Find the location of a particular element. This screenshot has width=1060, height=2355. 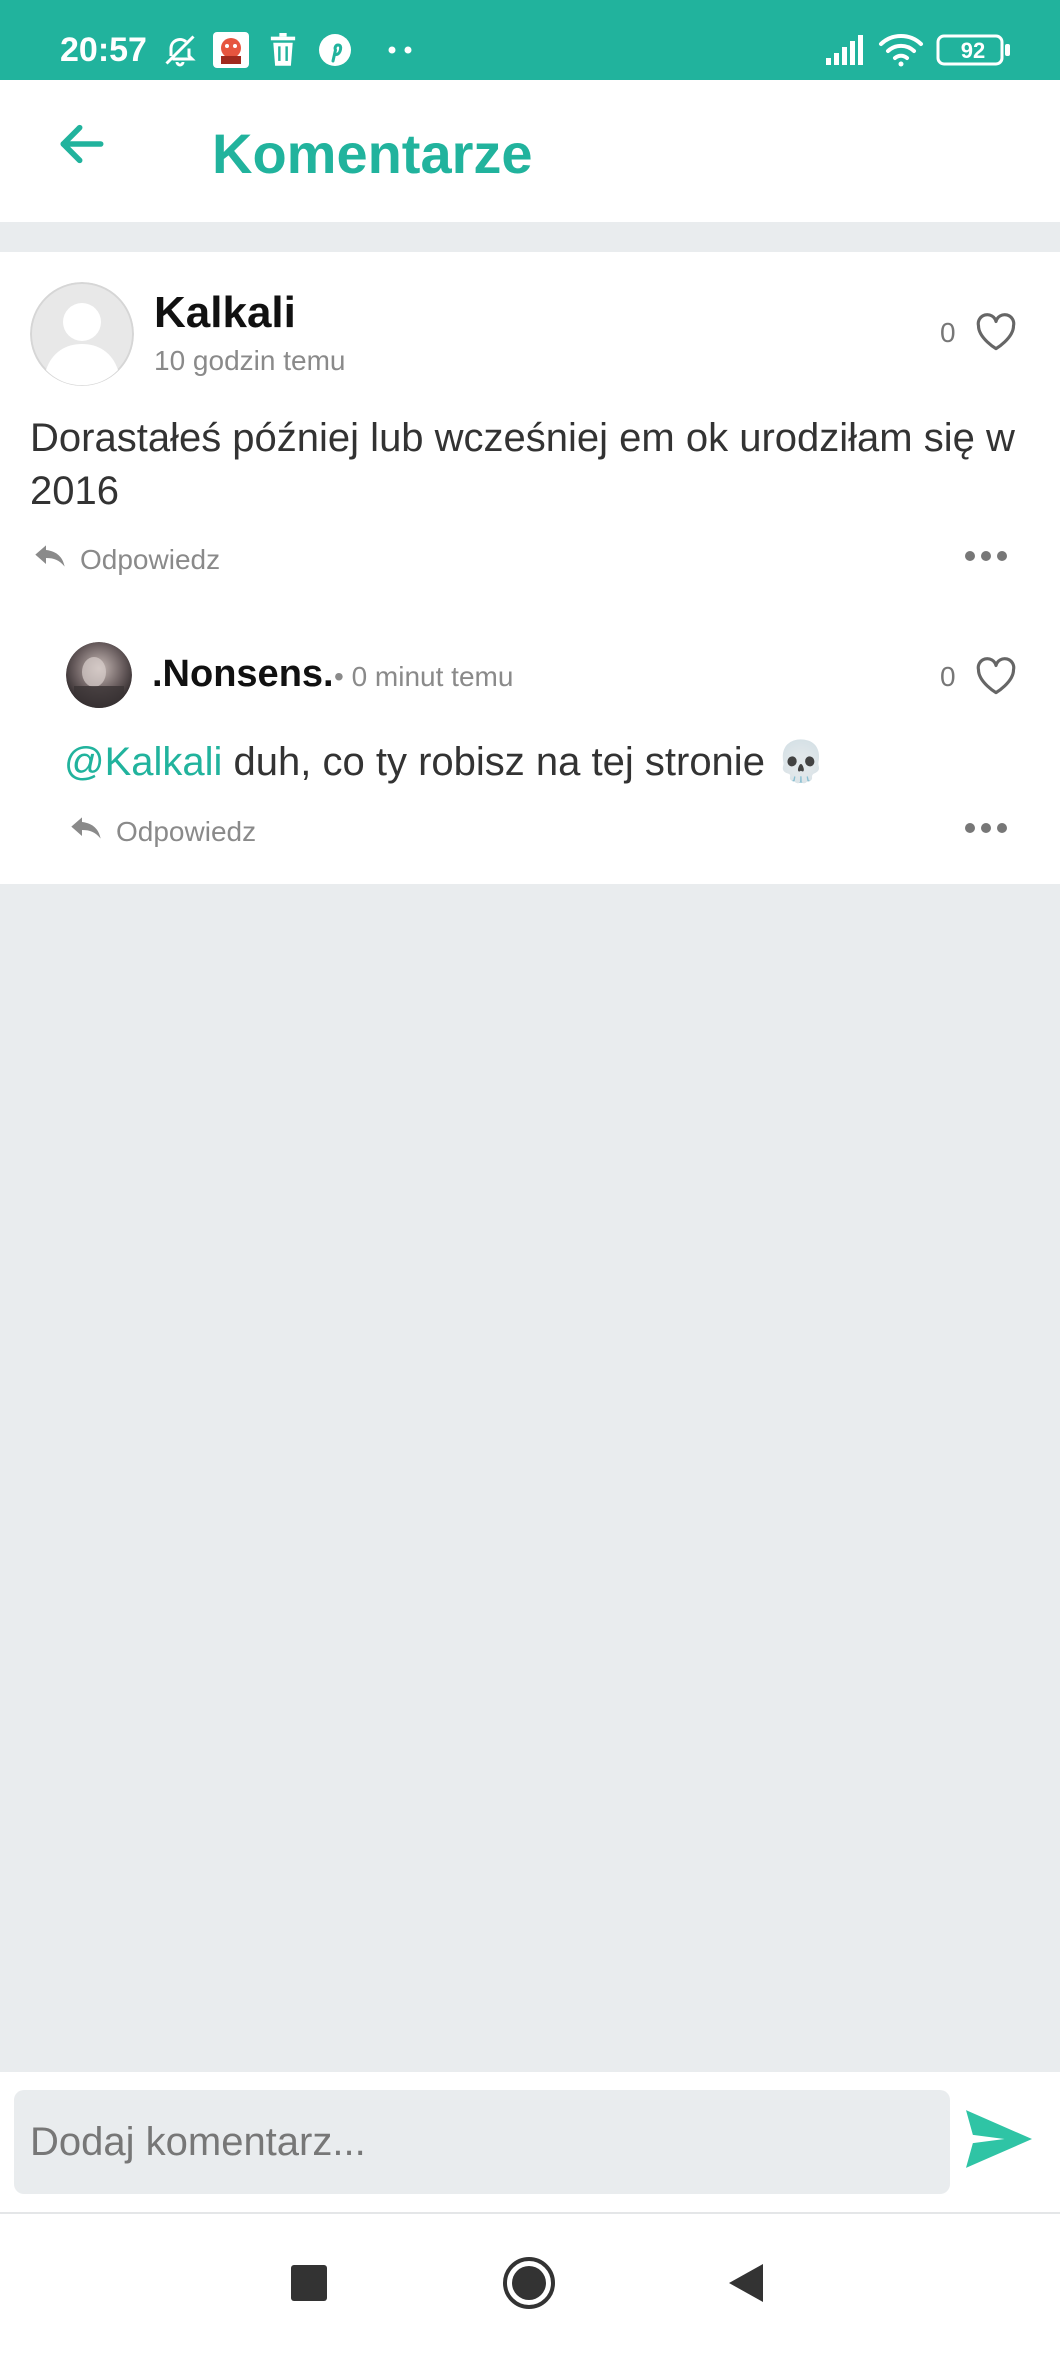

comment-composer is located at coordinates (530, 2143).